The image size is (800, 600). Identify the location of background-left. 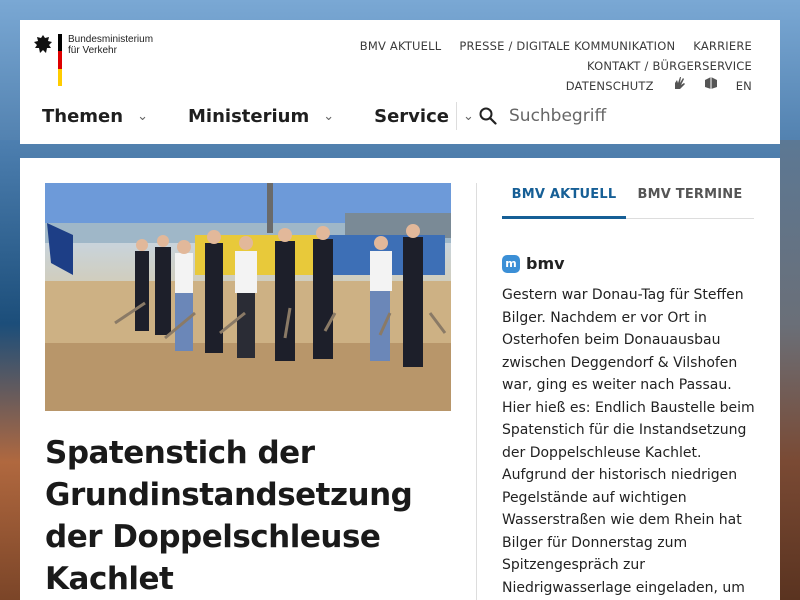
(10, 370).